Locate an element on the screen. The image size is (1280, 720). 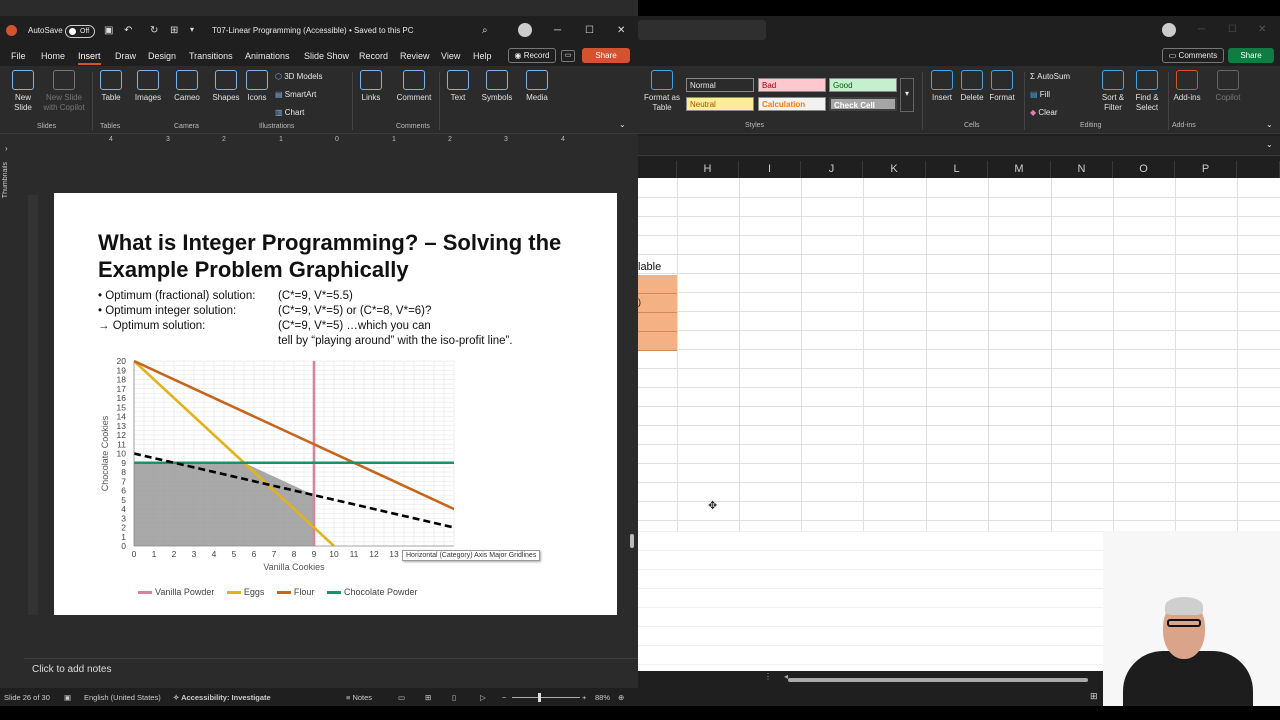
orange-cell: ) is located at coordinates (657, 303).